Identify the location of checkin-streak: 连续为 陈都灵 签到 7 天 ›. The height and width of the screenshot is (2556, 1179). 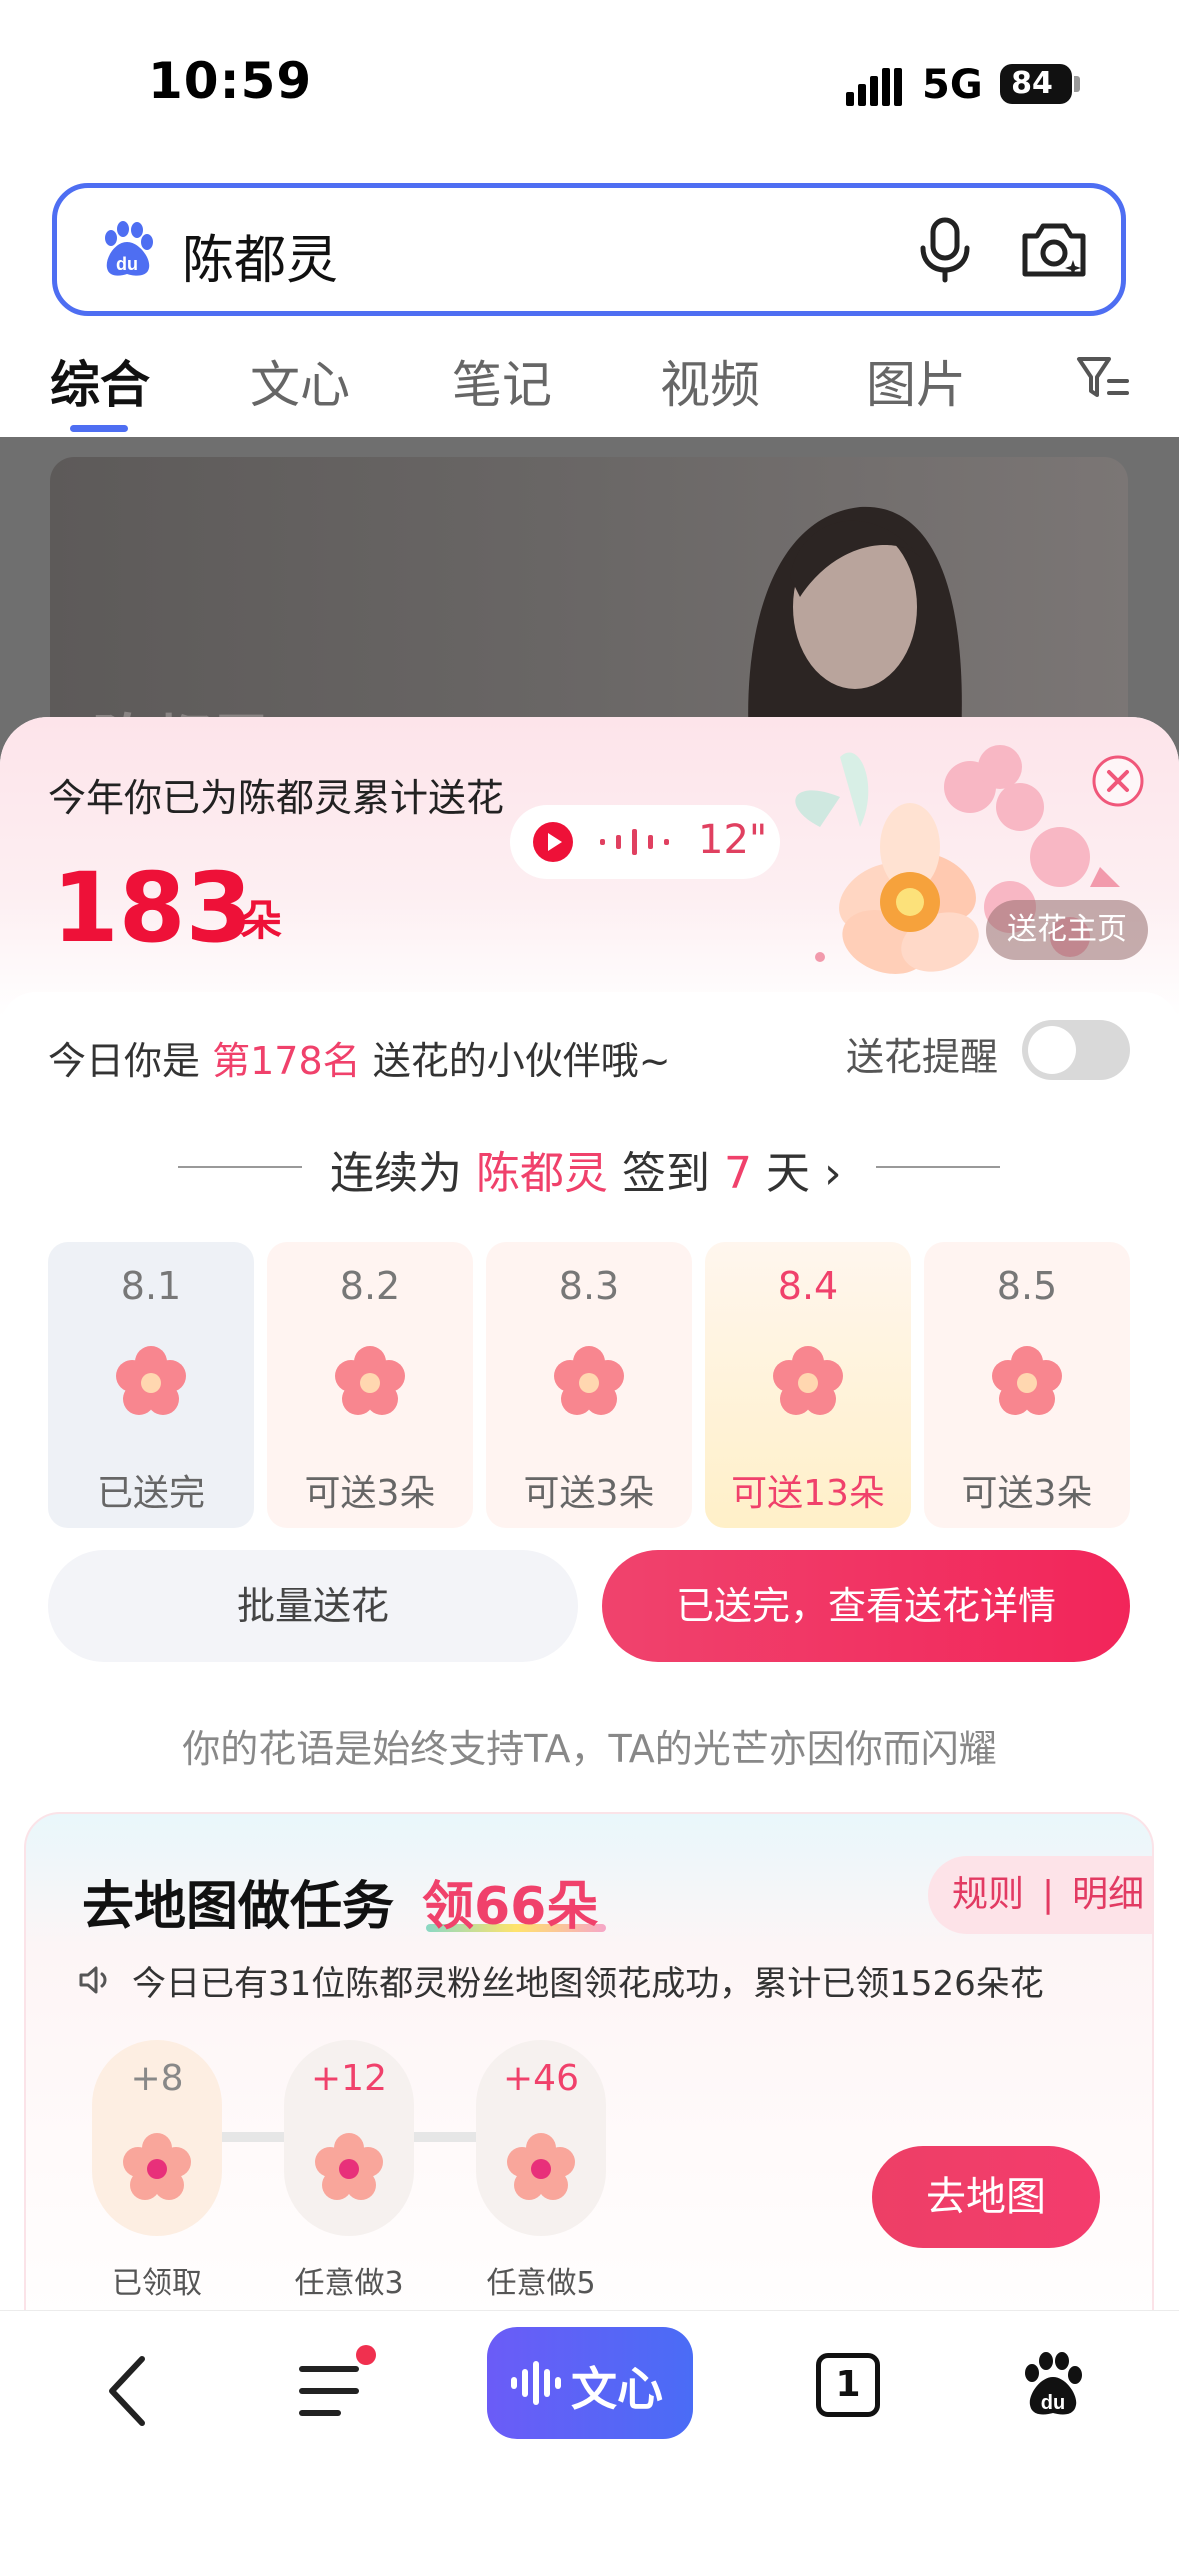
(589, 1167).